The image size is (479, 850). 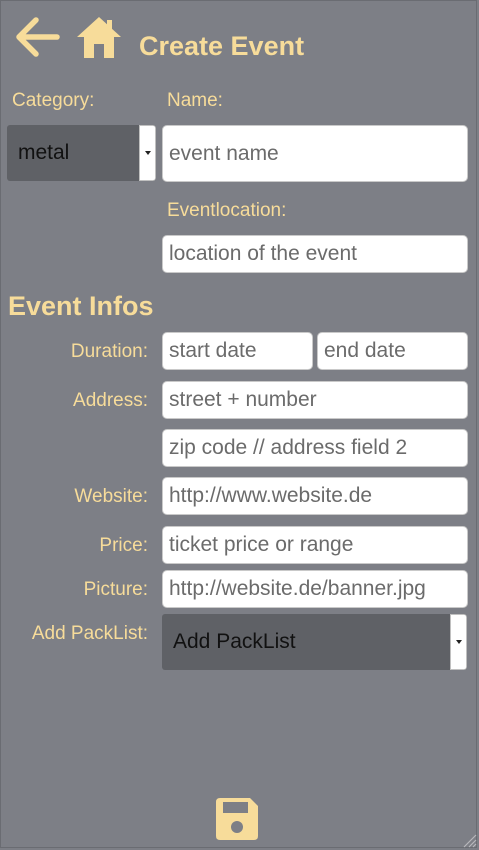 What do you see at coordinates (315, 545) in the screenshot?
I see `price-input` at bounding box center [315, 545].